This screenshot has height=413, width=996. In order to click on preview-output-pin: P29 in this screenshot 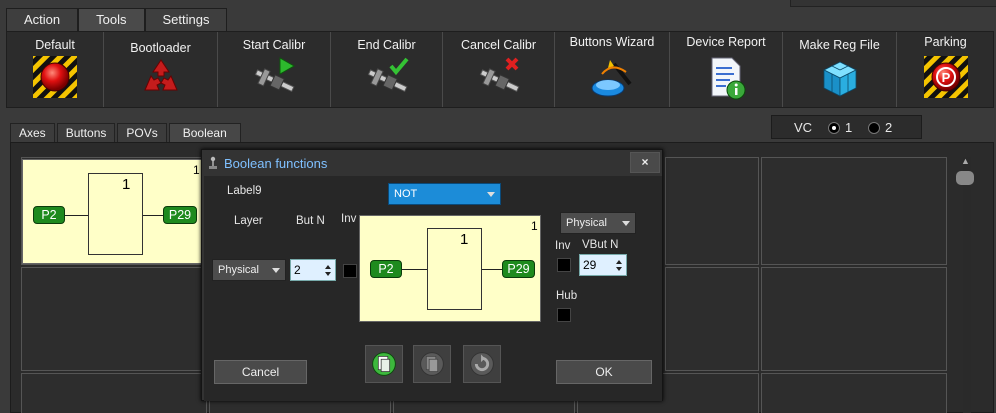, I will do `click(518, 269)`.